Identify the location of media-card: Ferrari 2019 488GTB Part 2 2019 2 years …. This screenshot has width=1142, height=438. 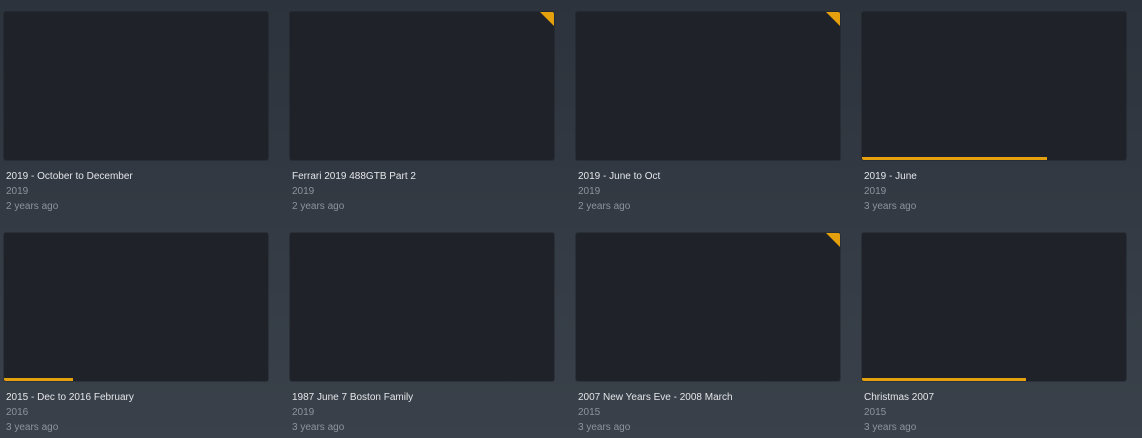
(422, 114).